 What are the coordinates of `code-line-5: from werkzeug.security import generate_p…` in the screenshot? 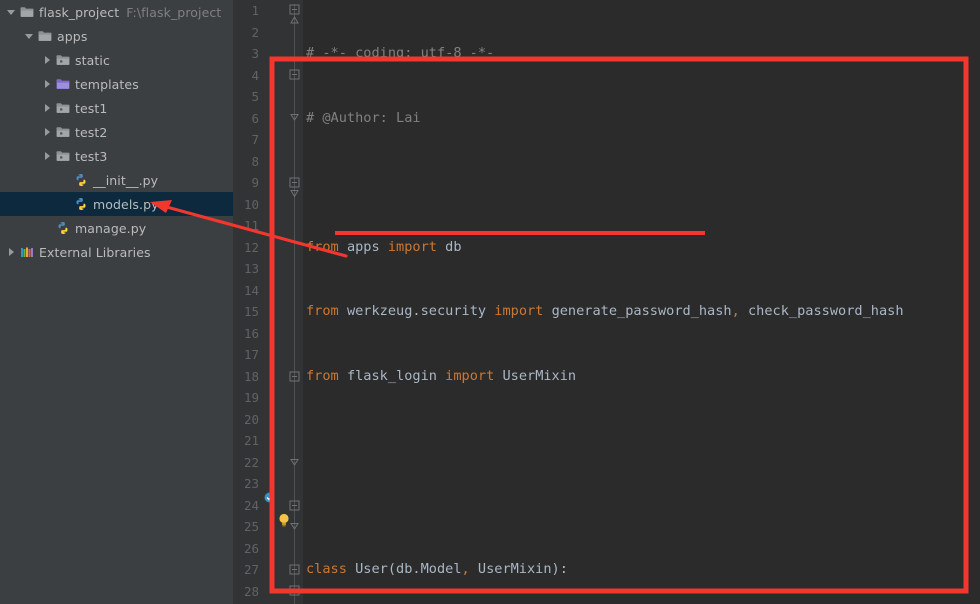 It's located at (605, 311).